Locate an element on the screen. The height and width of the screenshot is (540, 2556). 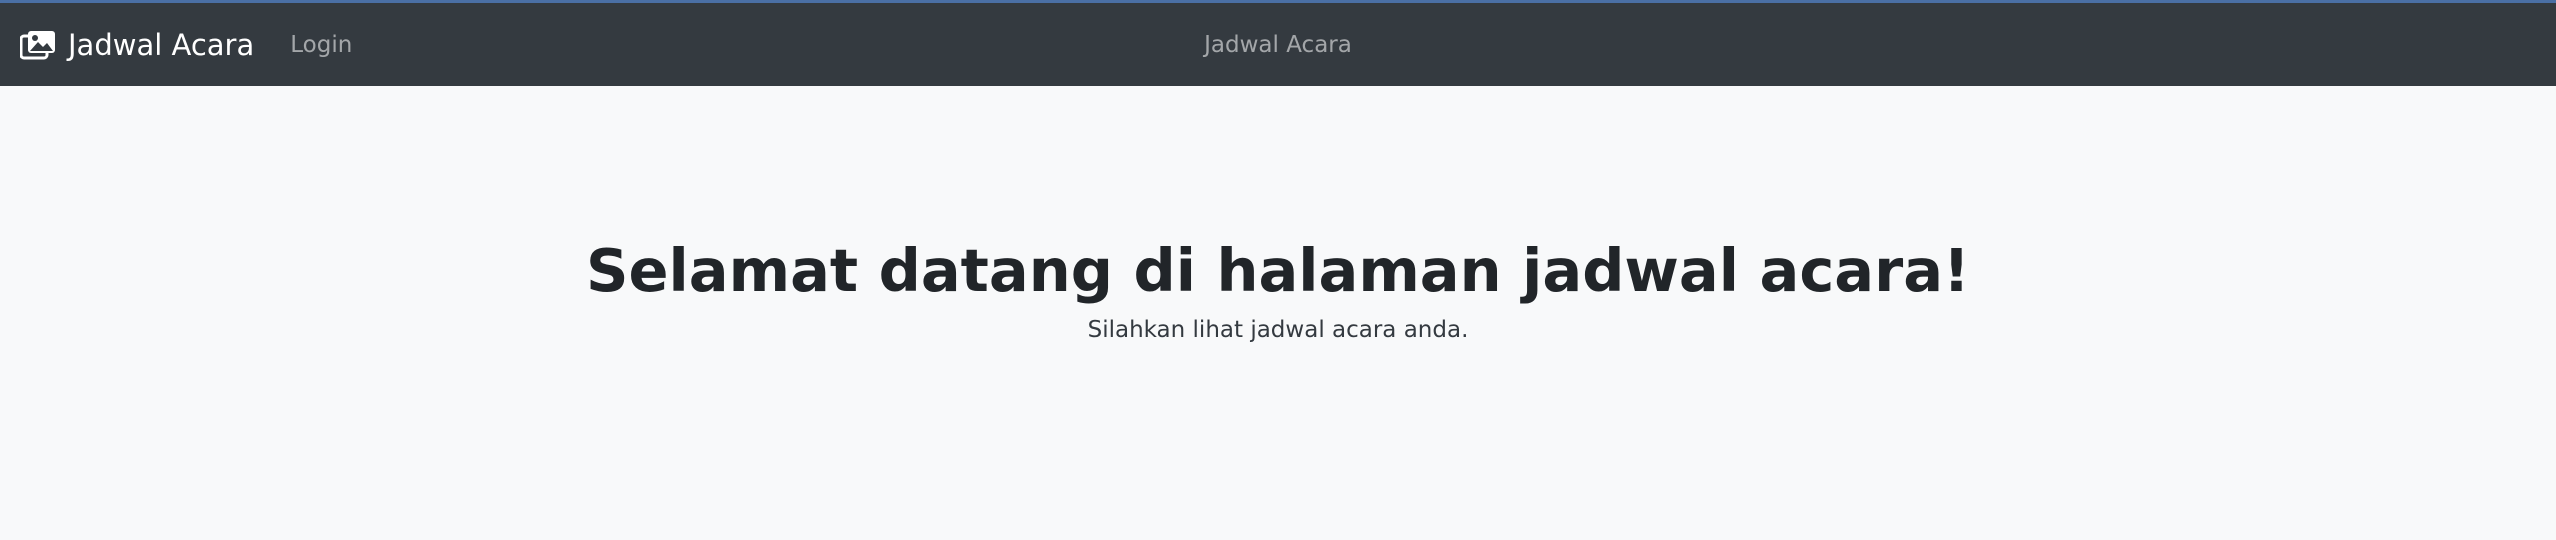
page-heading: Selamat datang di halaman jadwal acara! is located at coordinates (1278, 270).